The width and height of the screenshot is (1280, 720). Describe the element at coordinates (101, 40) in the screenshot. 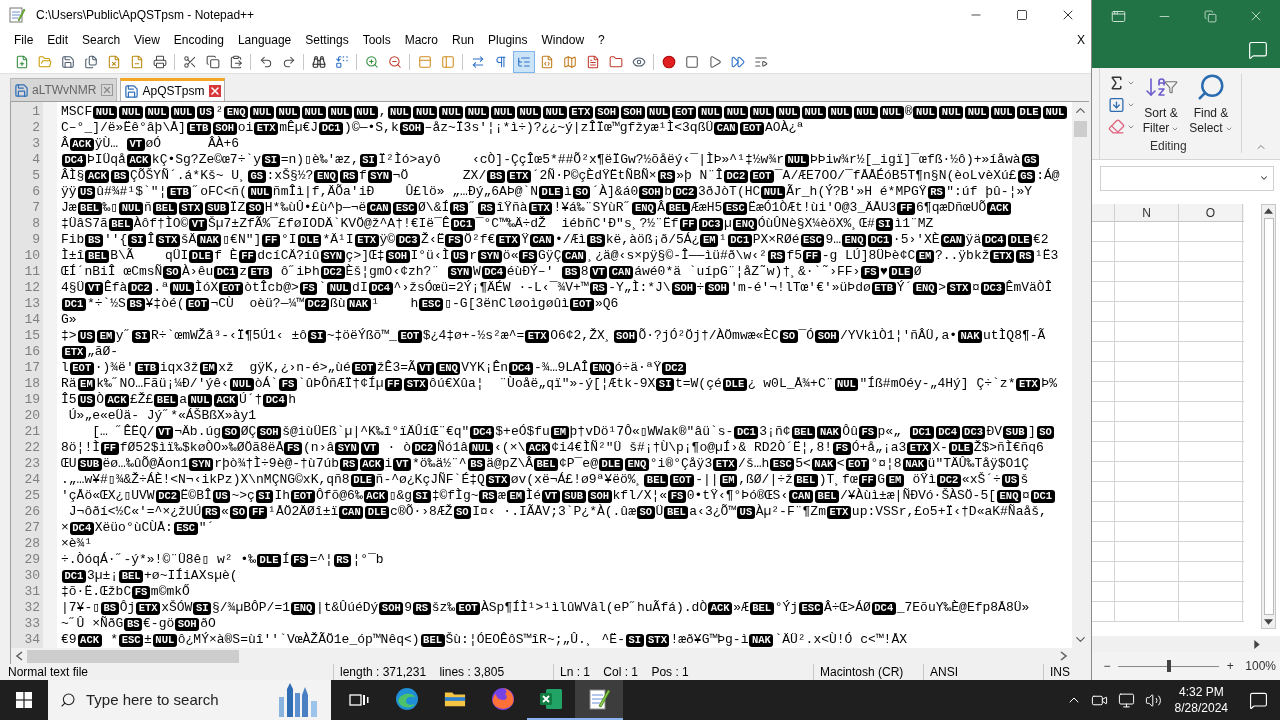

I see `menu-item: Search` at that location.